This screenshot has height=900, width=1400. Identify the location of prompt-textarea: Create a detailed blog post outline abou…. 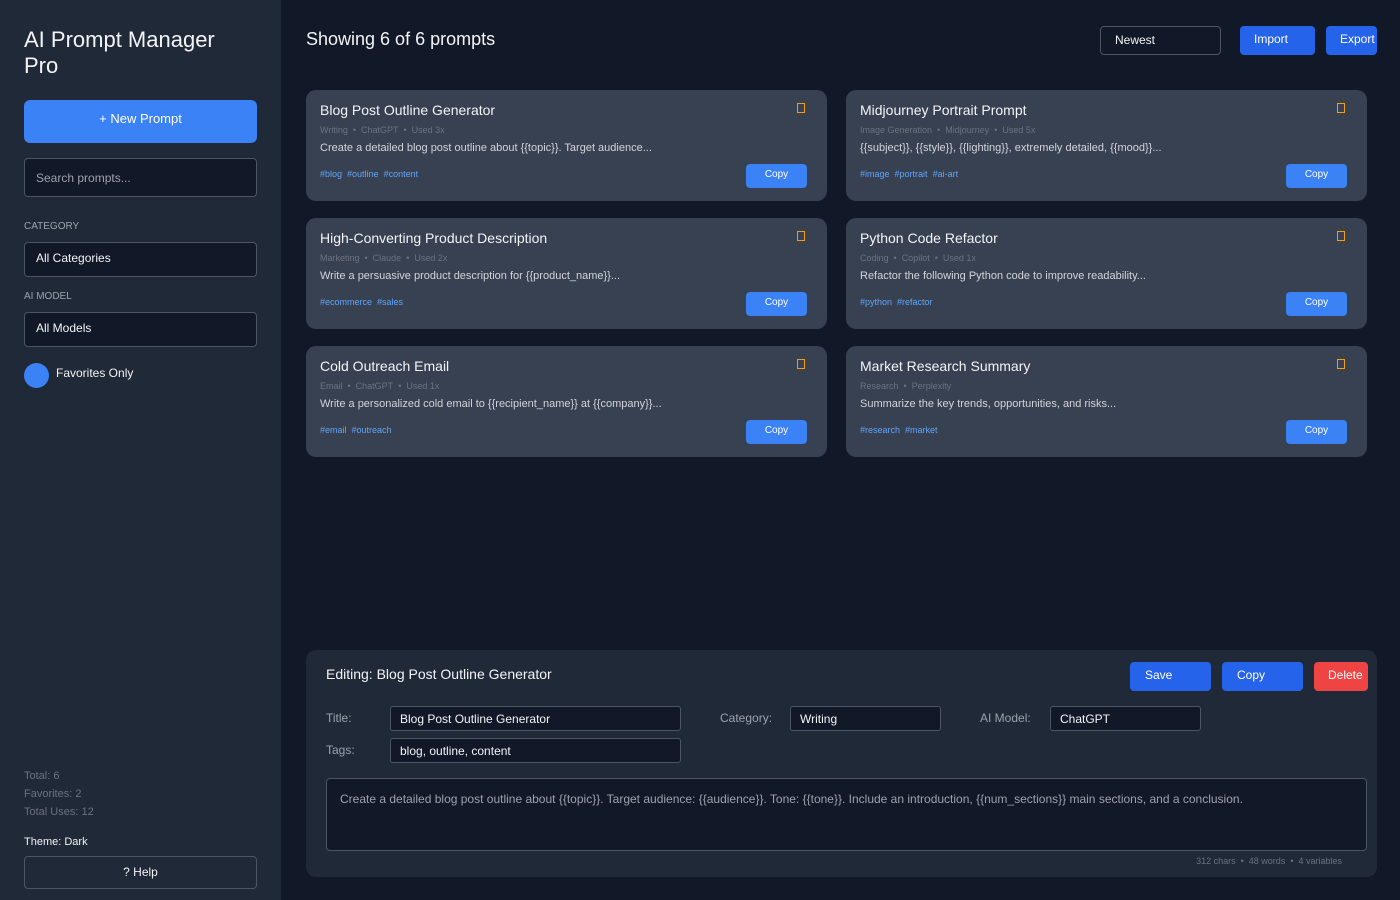
(846, 814).